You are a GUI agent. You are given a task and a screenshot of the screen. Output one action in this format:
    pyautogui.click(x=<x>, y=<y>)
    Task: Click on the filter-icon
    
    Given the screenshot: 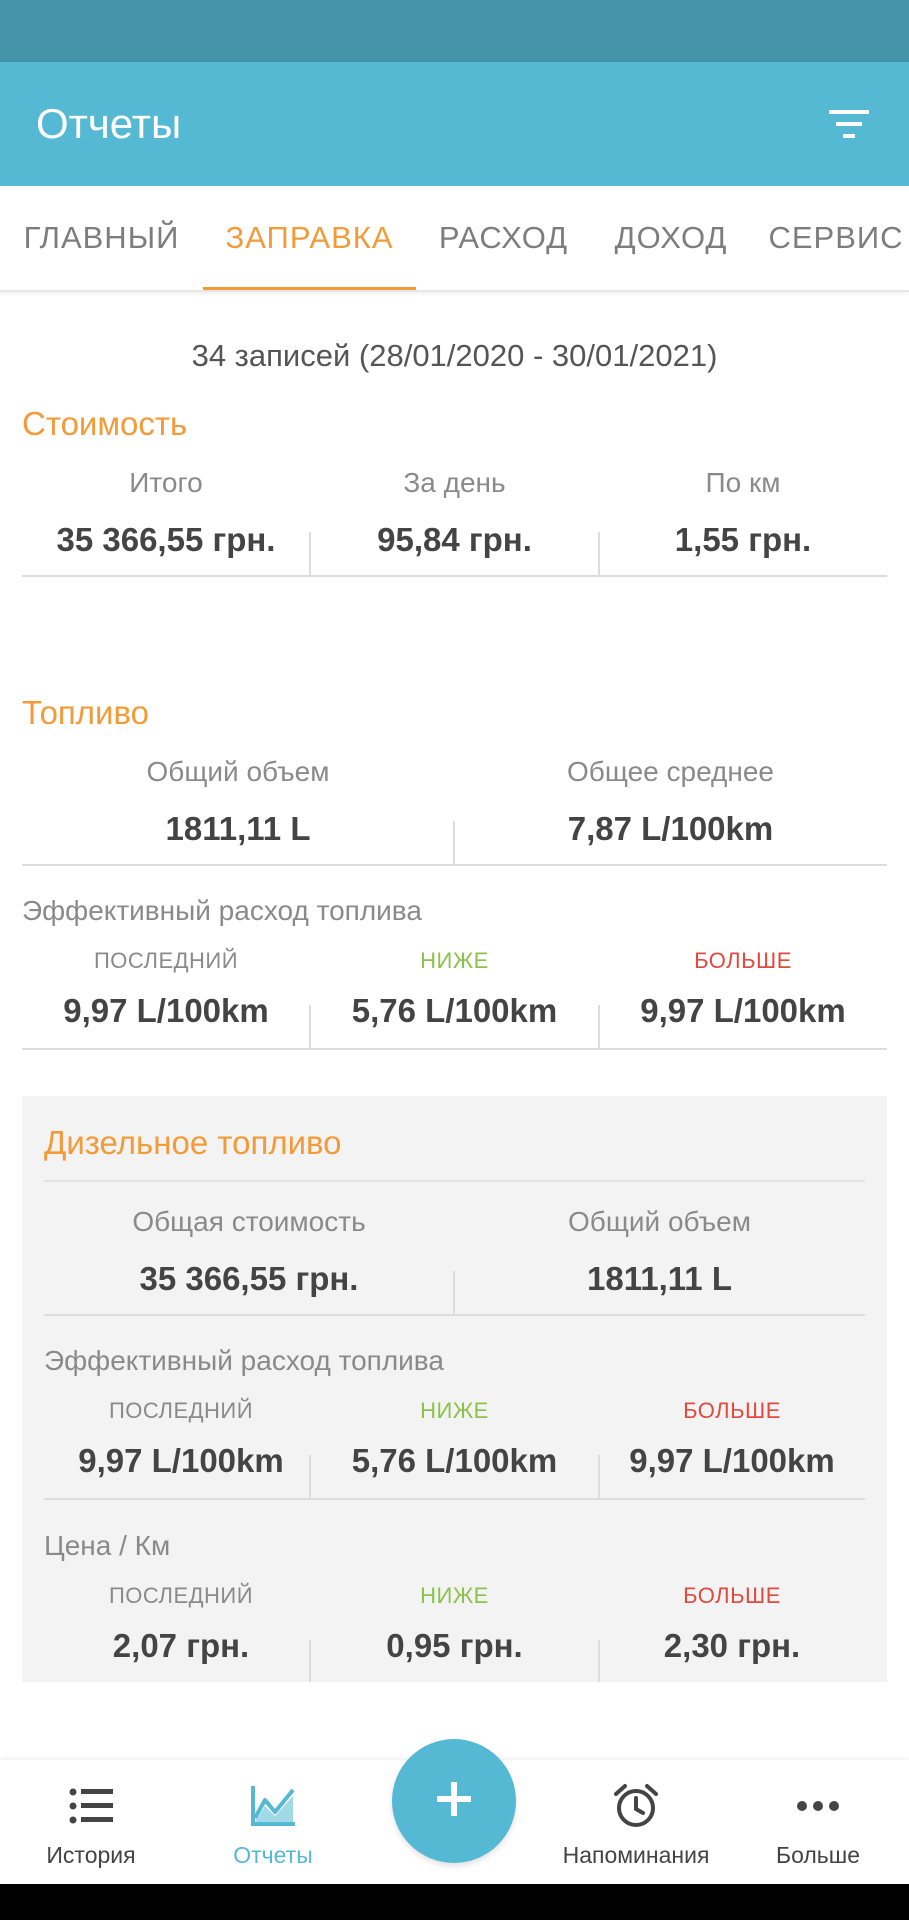 What is the action you would take?
    pyautogui.click(x=849, y=124)
    